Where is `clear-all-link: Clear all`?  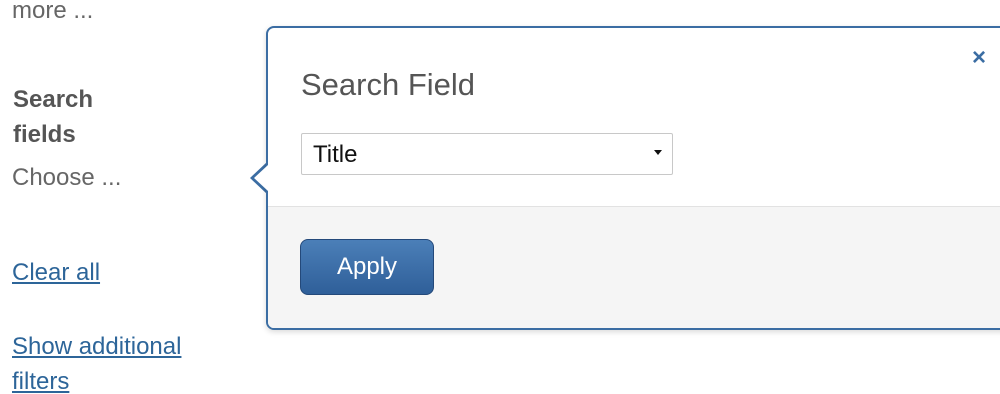
clear-all-link: Clear all is located at coordinates (56, 272).